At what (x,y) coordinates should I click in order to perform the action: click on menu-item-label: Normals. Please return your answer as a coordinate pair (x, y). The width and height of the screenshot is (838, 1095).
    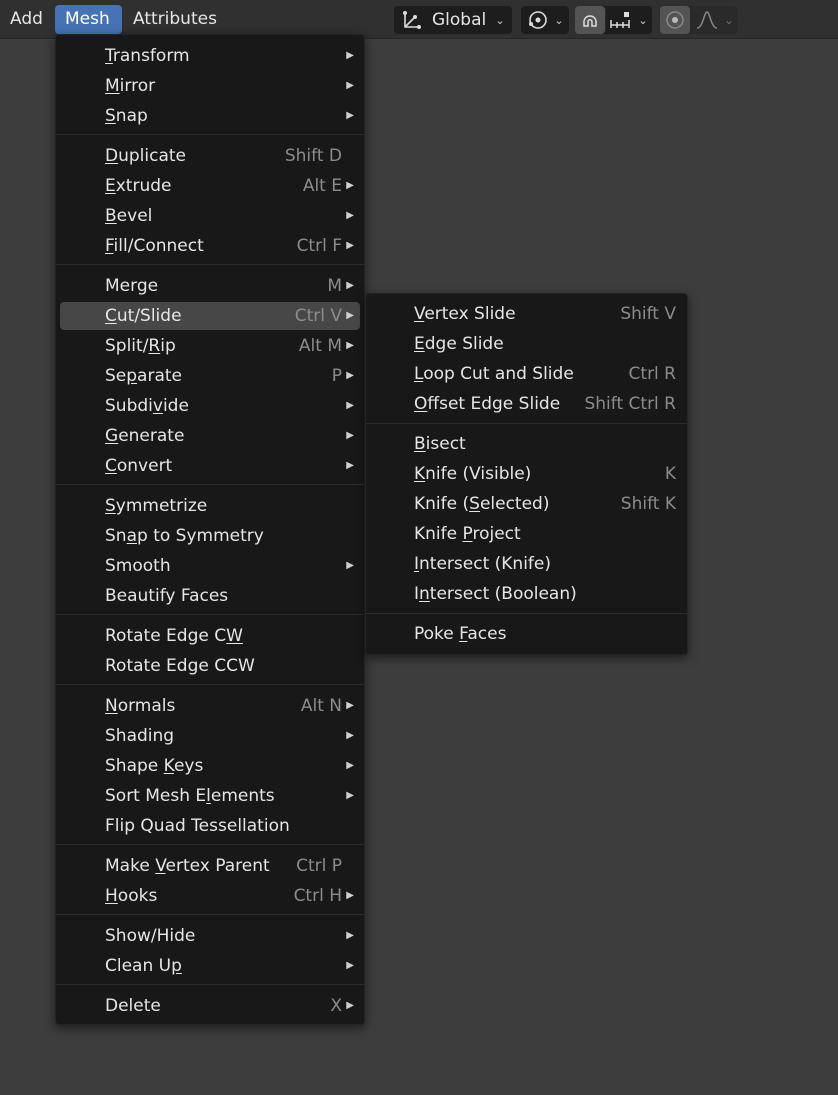
    Looking at the image, I should click on (140, 706).